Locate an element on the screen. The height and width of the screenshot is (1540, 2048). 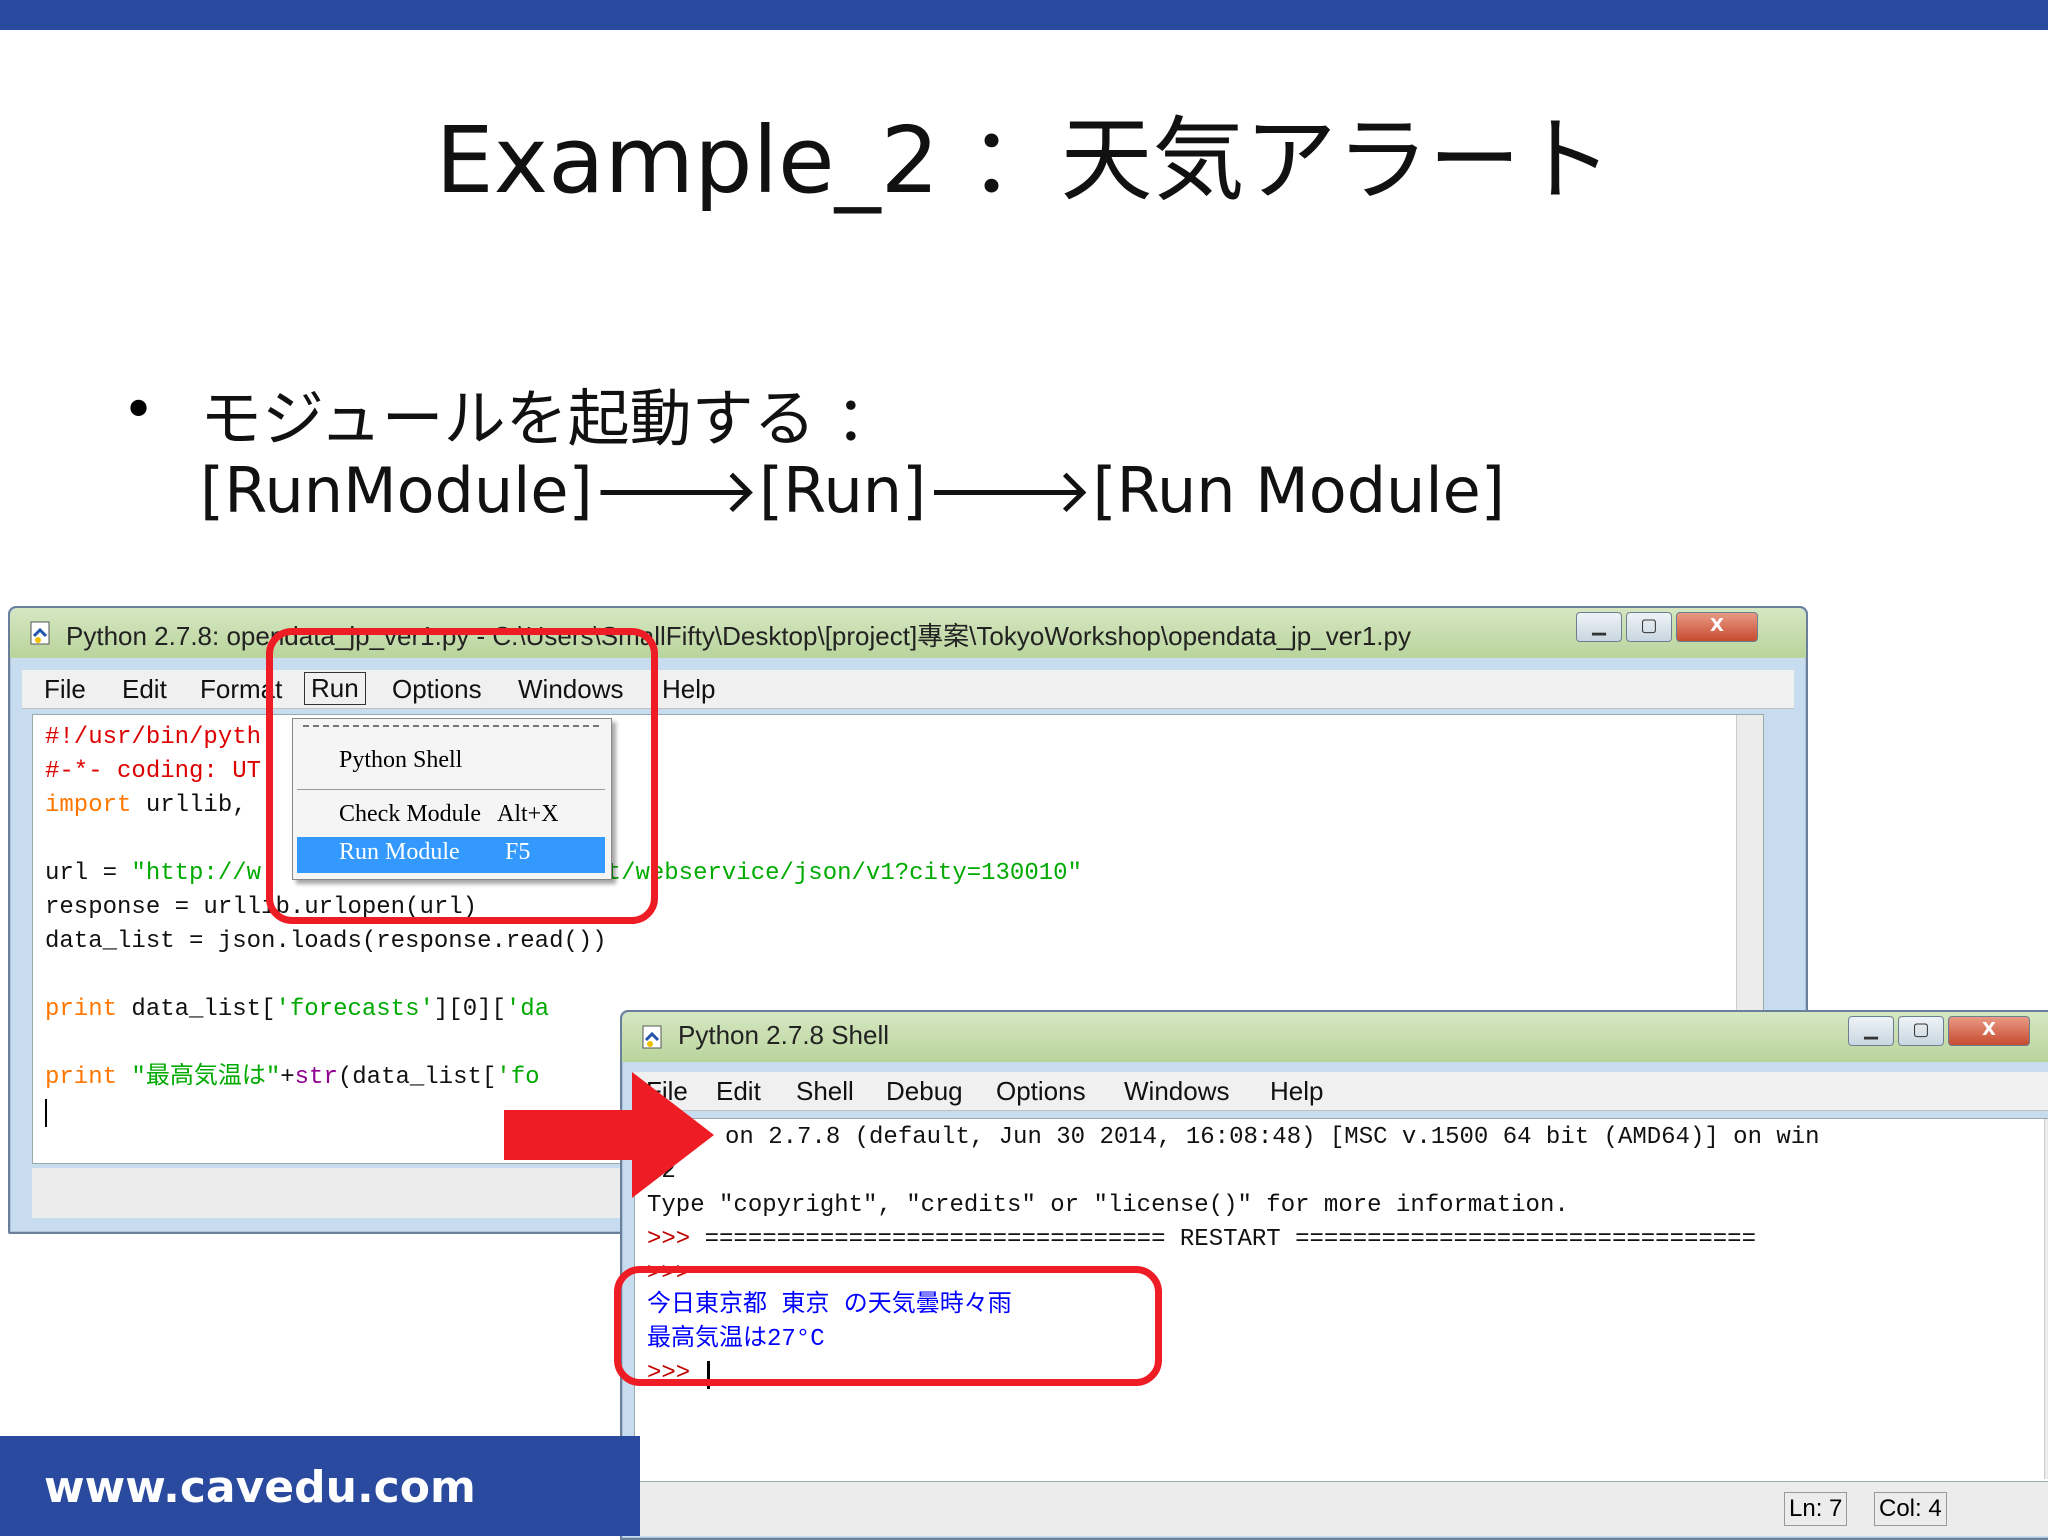
shell-titlebar: Python 2.7.8 Shell ▁ ▢ X is located at coordinates (1335, 1037).